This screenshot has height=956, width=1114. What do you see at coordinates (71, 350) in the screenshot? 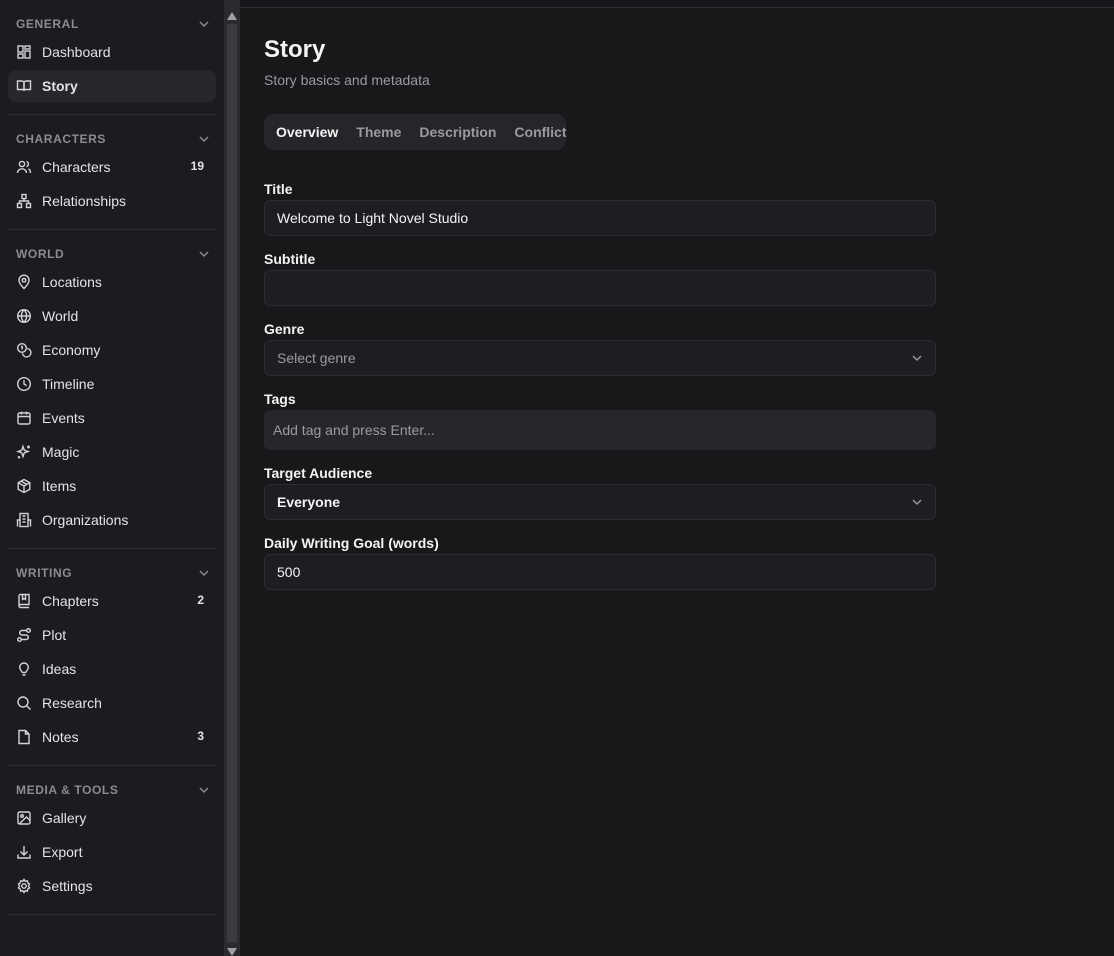
I see `sidebar-item-label: Economy` at bounding box center [71, 350].